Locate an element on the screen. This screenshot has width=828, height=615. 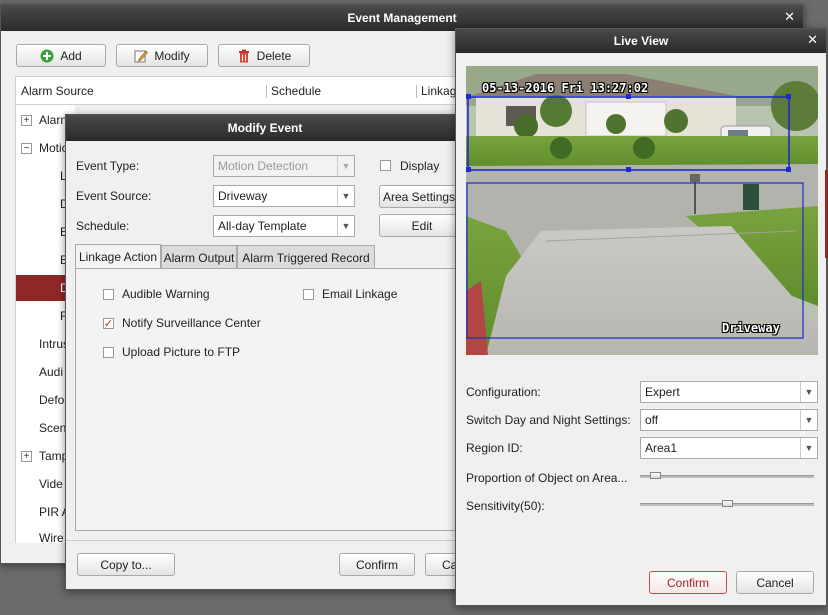
confirm-button: Confirm is located at coordinates (377, 564).